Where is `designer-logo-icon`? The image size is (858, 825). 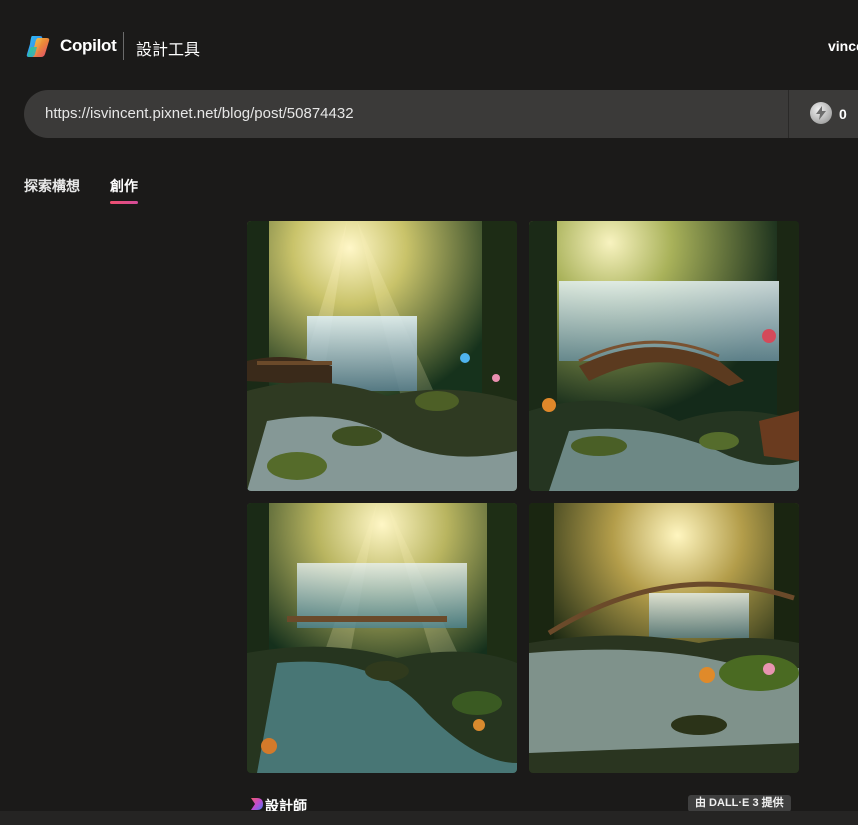 designer-logo-icon is located at coordinates (257, 804).